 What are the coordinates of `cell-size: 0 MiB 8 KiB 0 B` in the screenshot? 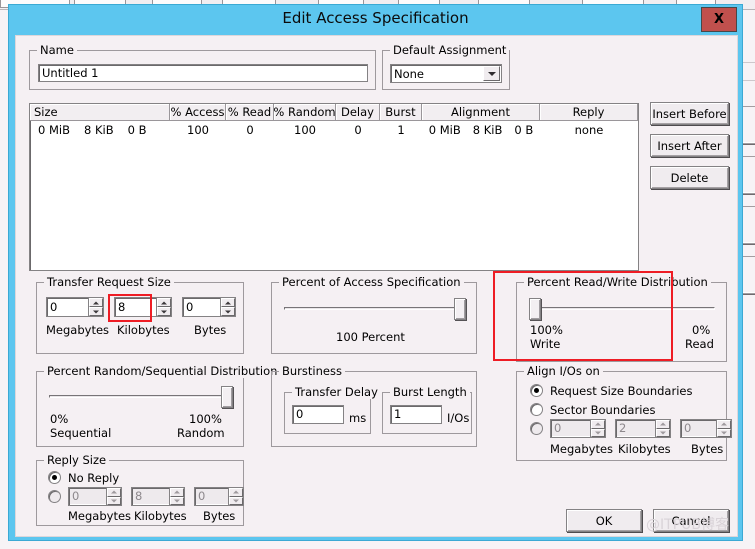 It's located at (100, 129).